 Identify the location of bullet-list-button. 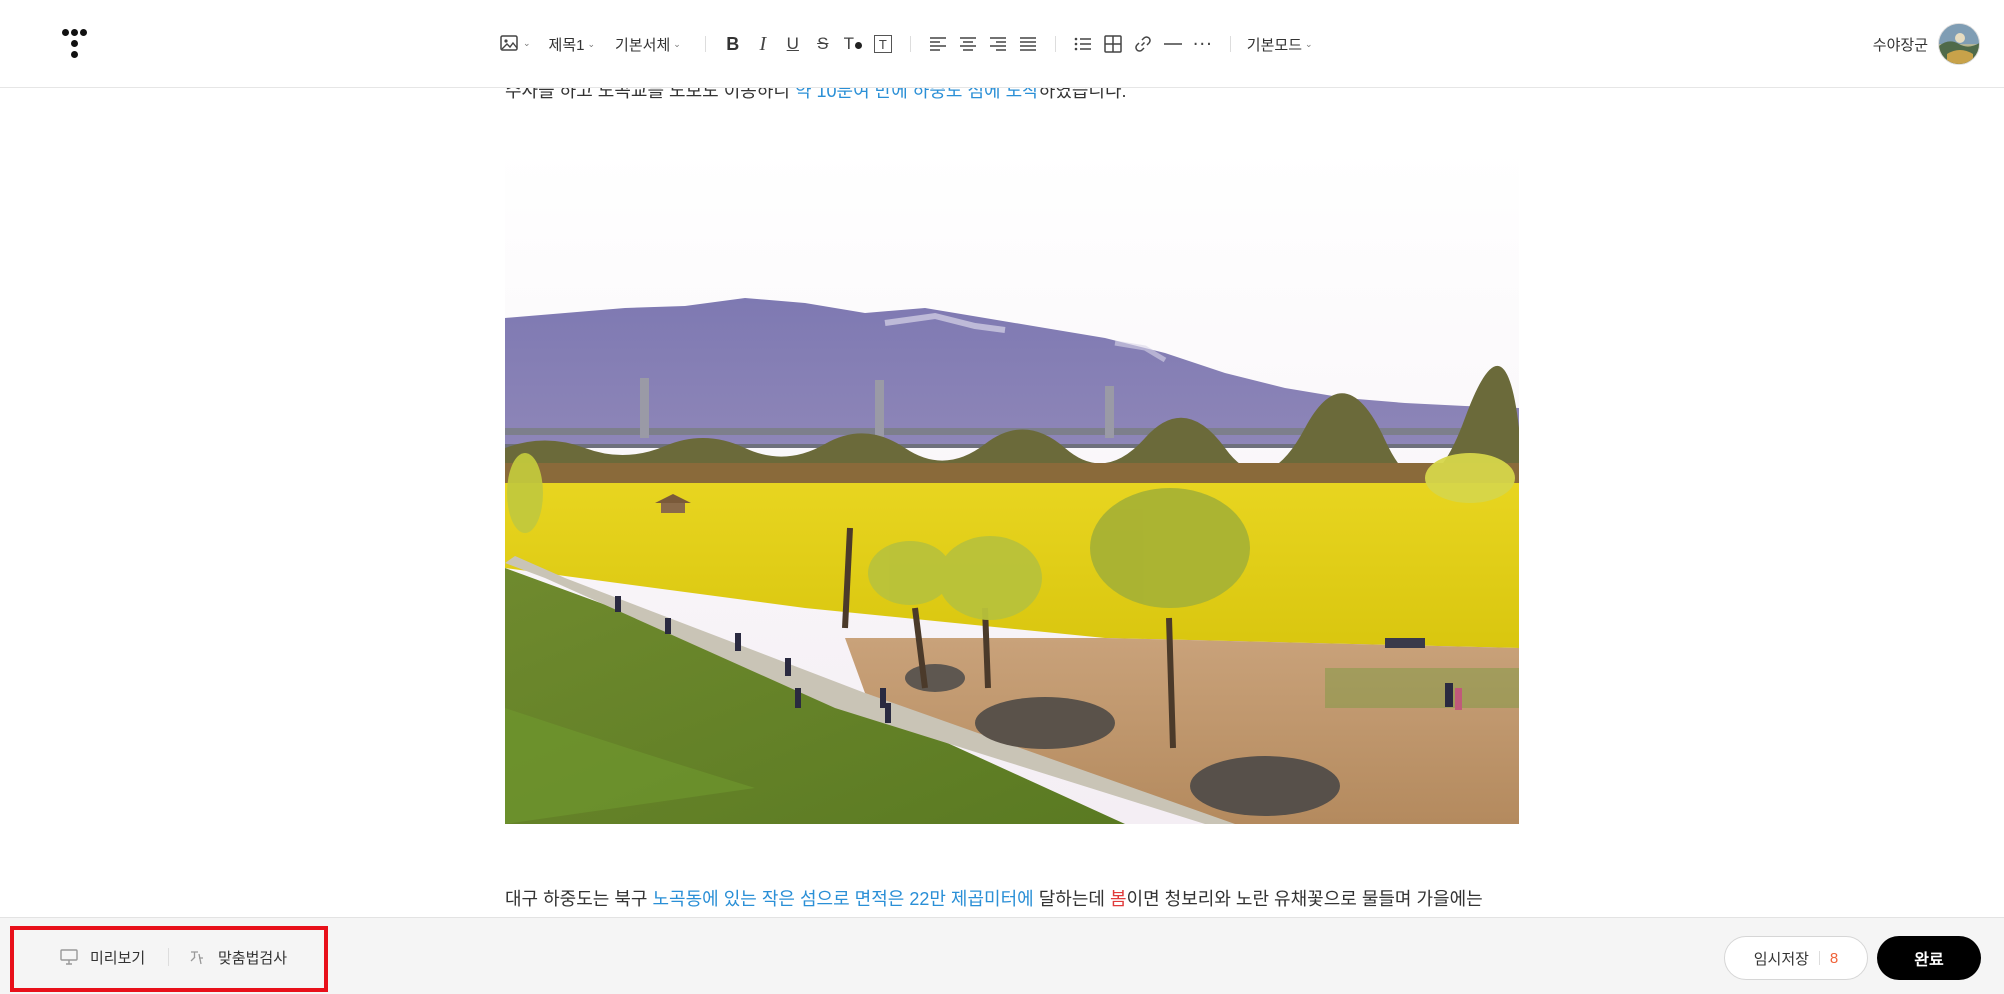
(1083, 44).